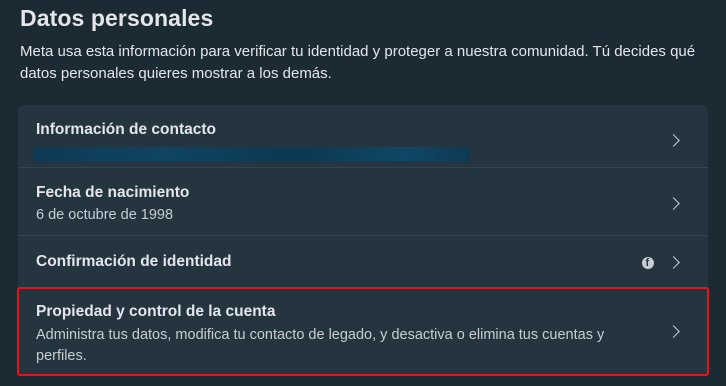 The height and width of the screenshot is (386, 726). I want to click on row-birthdate-value: 6 de octubre de 1998, so click(105, 215).